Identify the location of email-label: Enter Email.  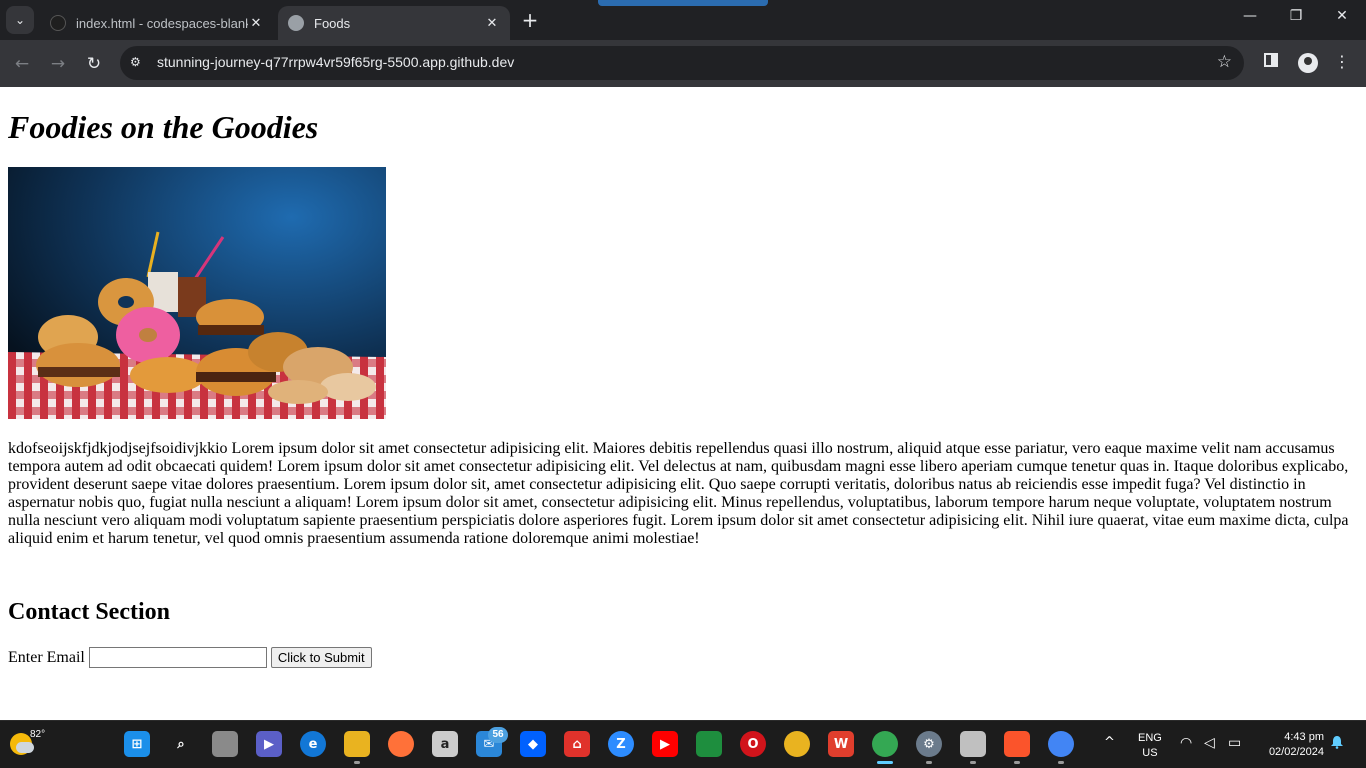
(46, 657).